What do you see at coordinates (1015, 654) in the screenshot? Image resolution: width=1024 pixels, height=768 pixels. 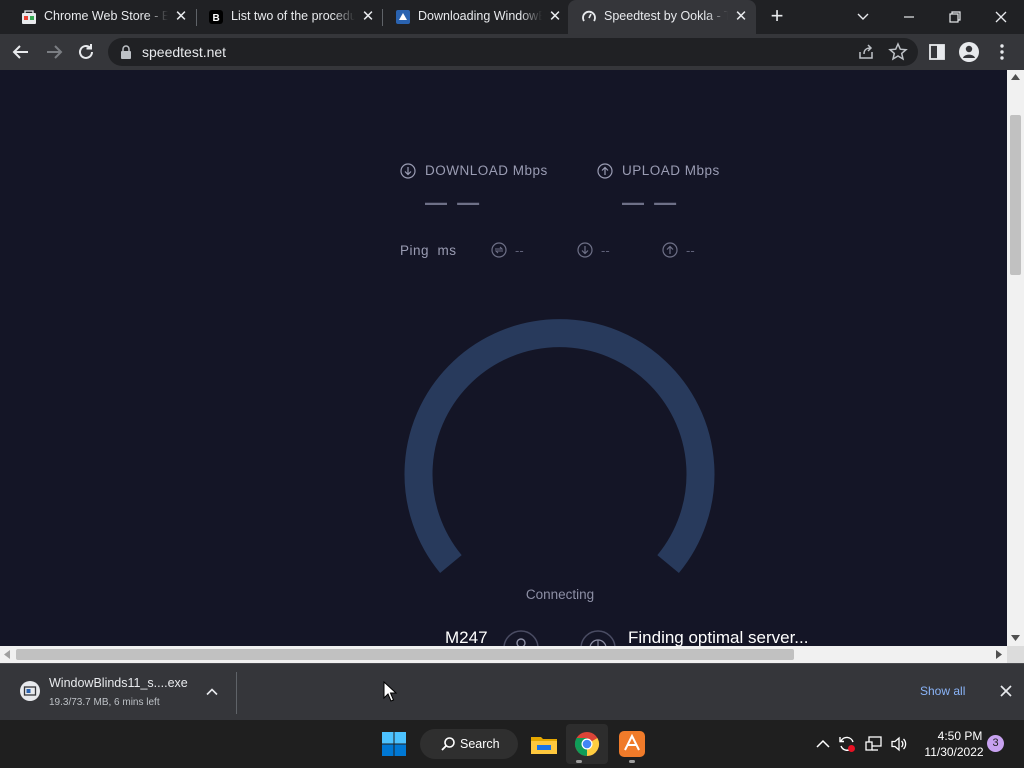 I see `scrollbar-corner` at bounding box center [1015, 654].